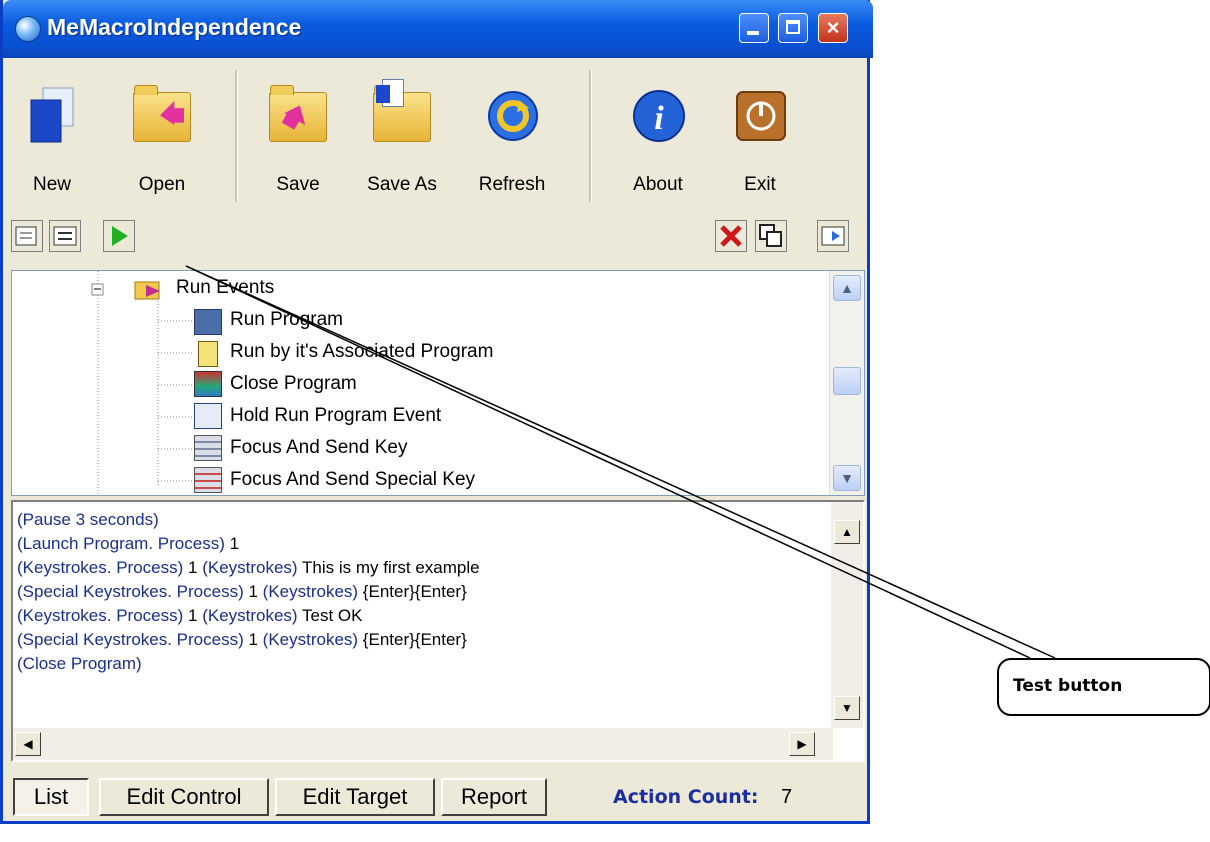 This screenshot has height=842, width=1210. What do you see at coordinates (423, 744) in the screenshot?
I see `list-hscroll: ◀ ▶` at bounding box center [423, 744].